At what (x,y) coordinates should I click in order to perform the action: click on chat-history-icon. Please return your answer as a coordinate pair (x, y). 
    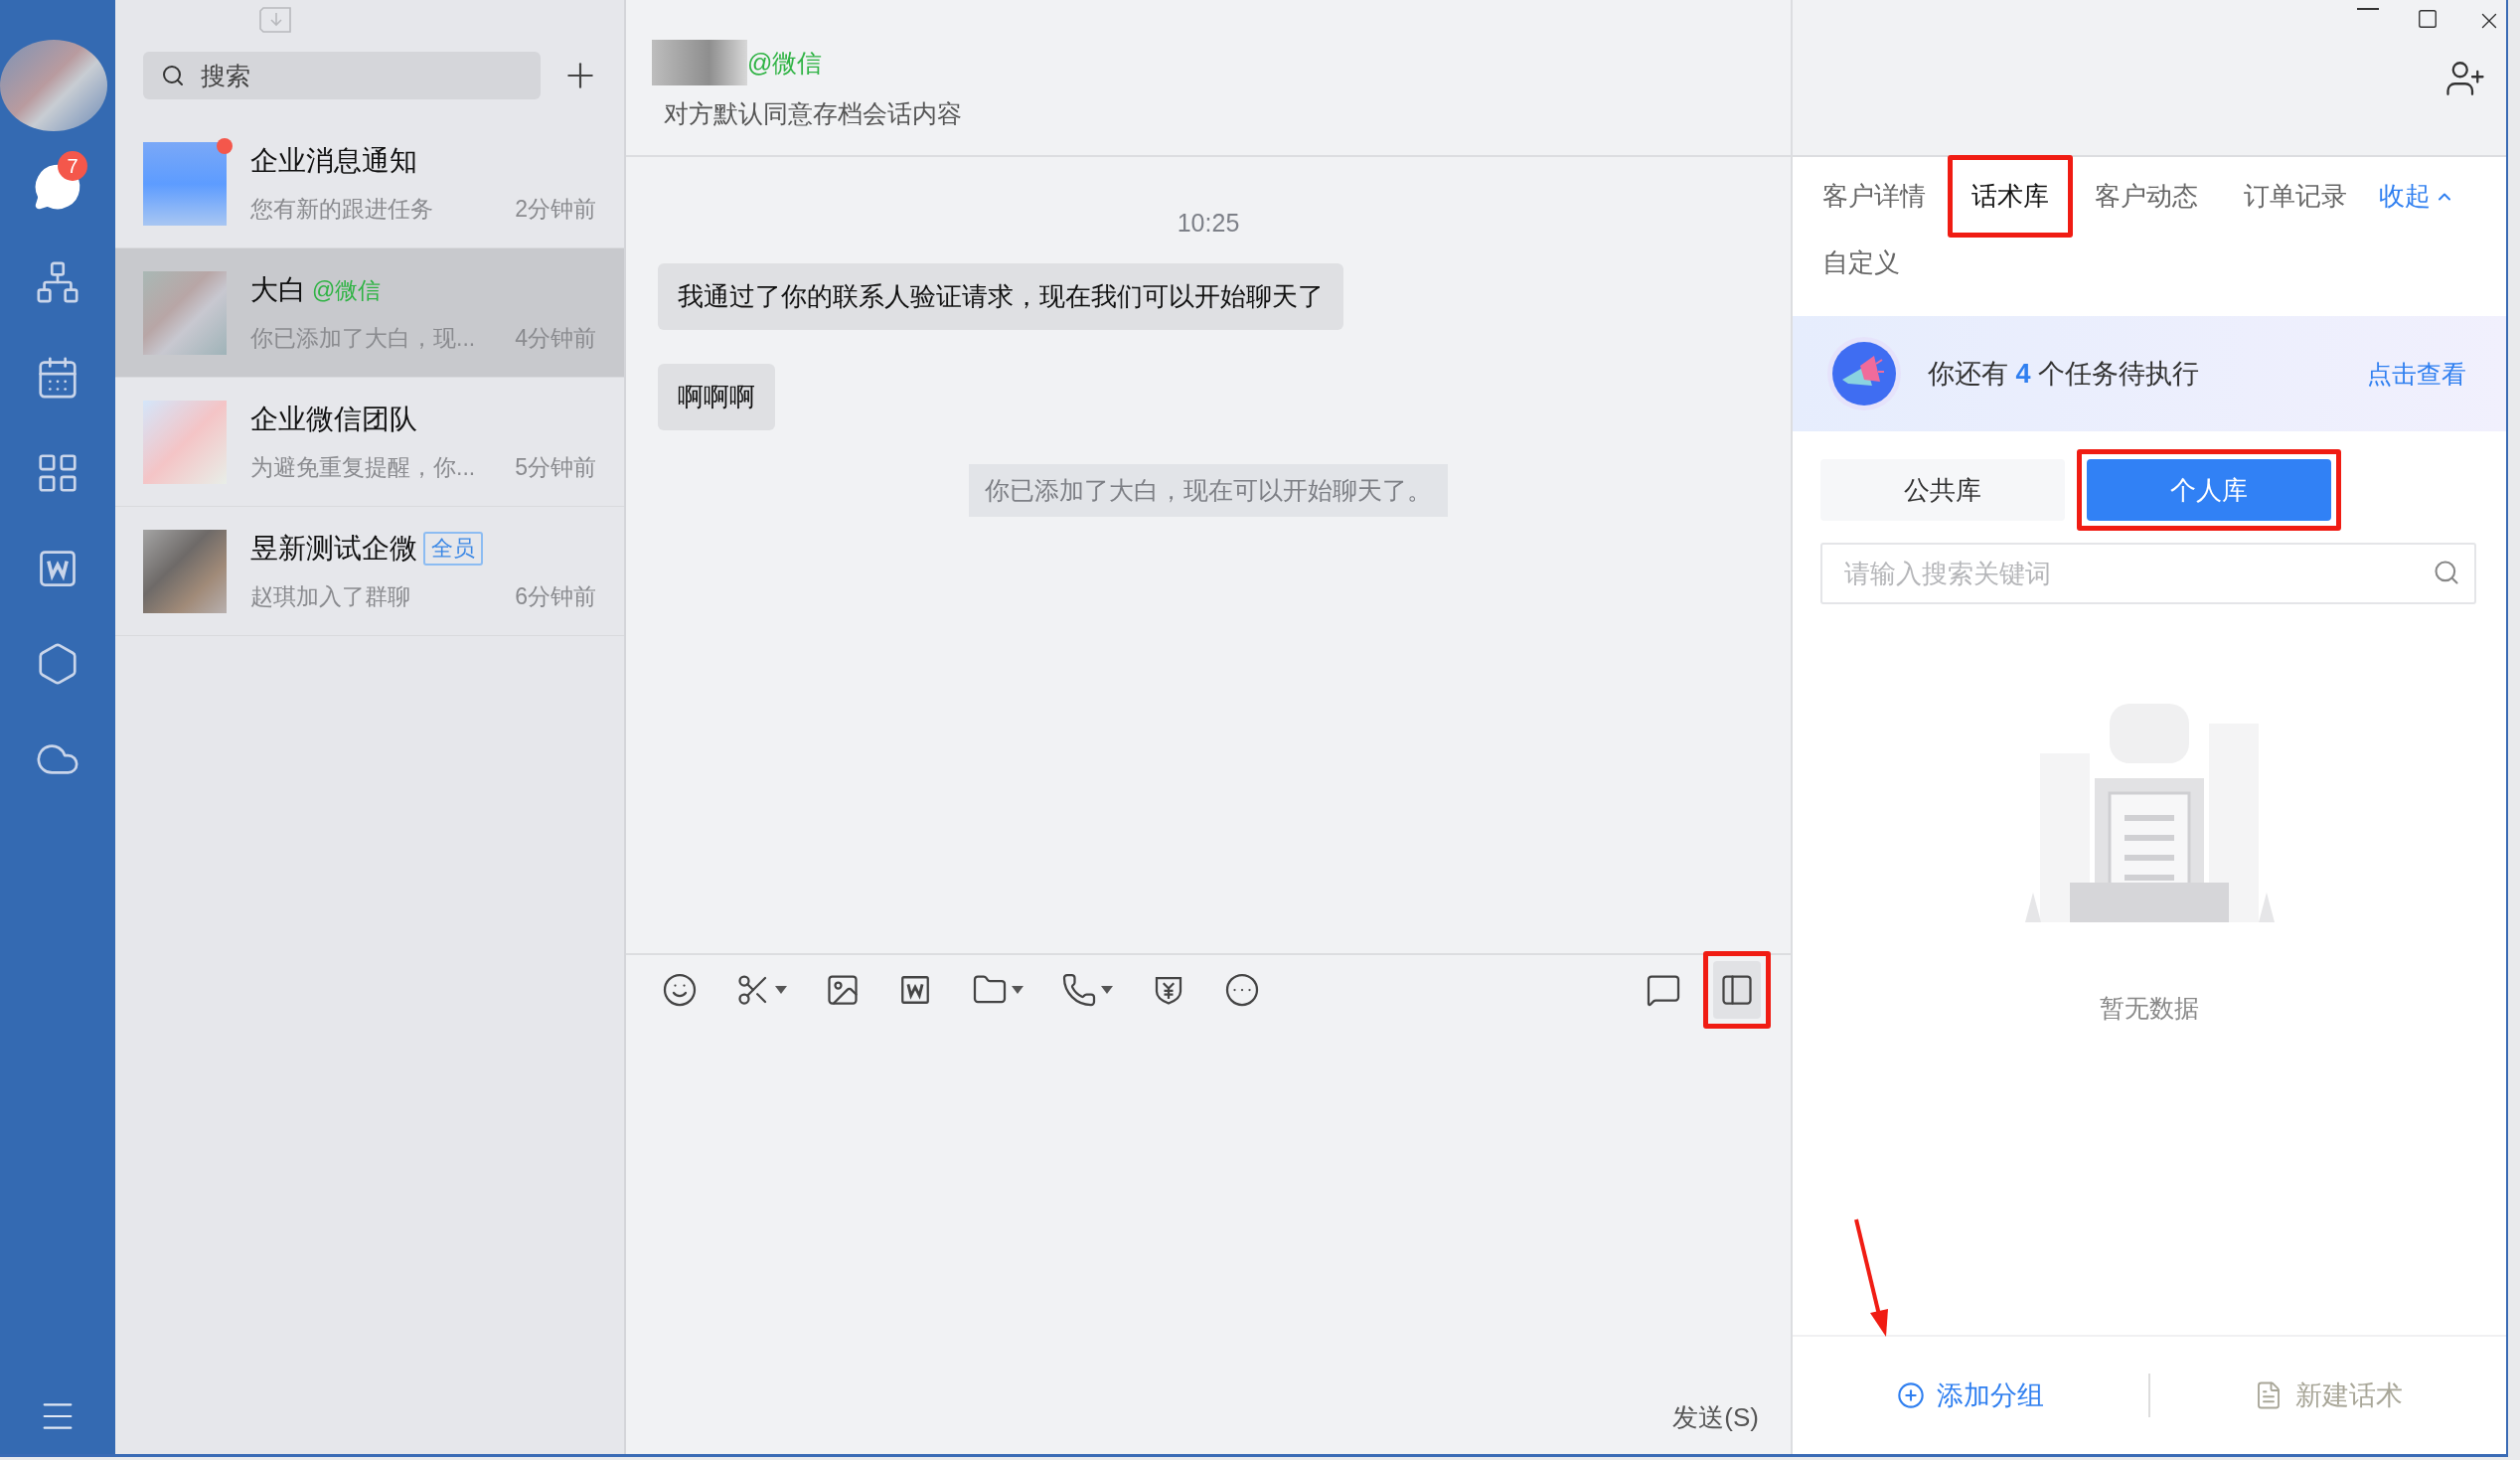
    Looking at the image, I should click on (1663, 990).